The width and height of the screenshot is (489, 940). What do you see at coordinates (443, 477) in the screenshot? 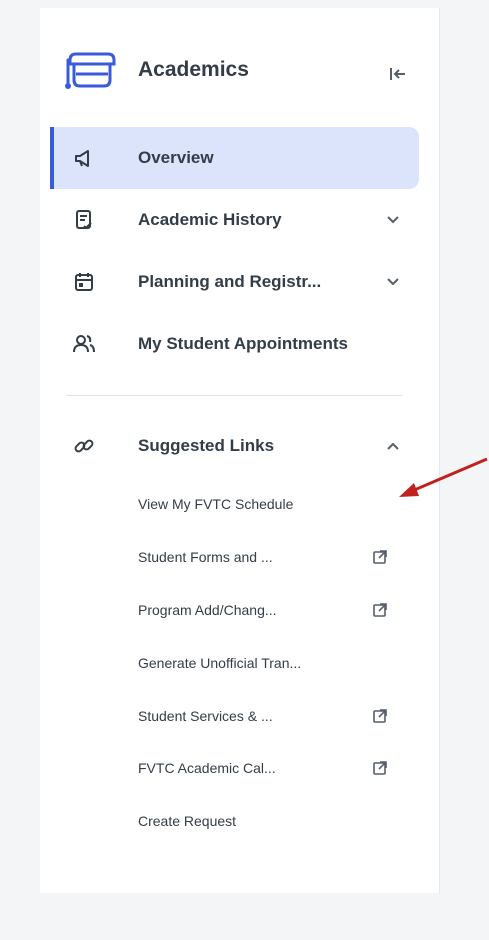
I see `annotation-arrow-icon` at bounding box center [443, 477].